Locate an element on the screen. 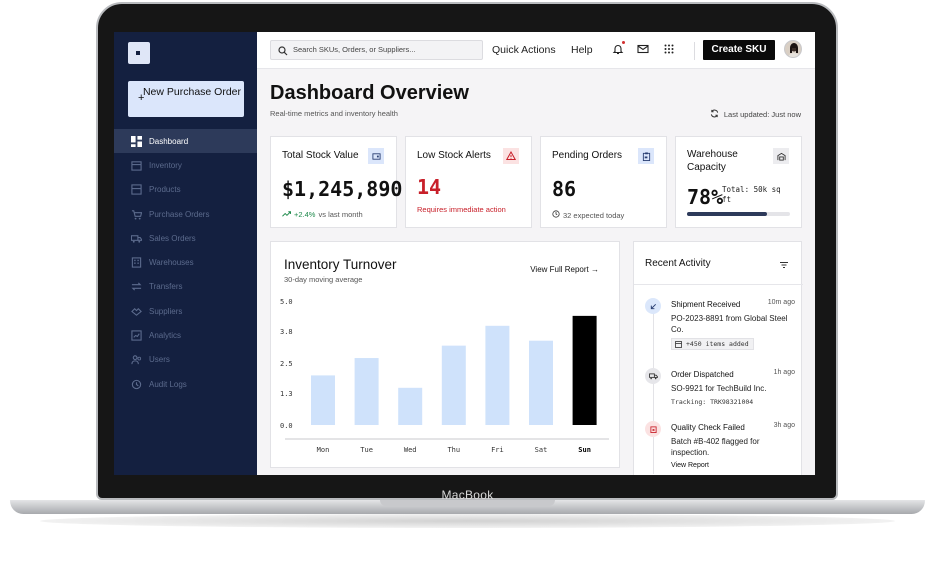 The image size is (935, 574). view-full-report-link: View Full Report → is located at coordinates (564, 269).